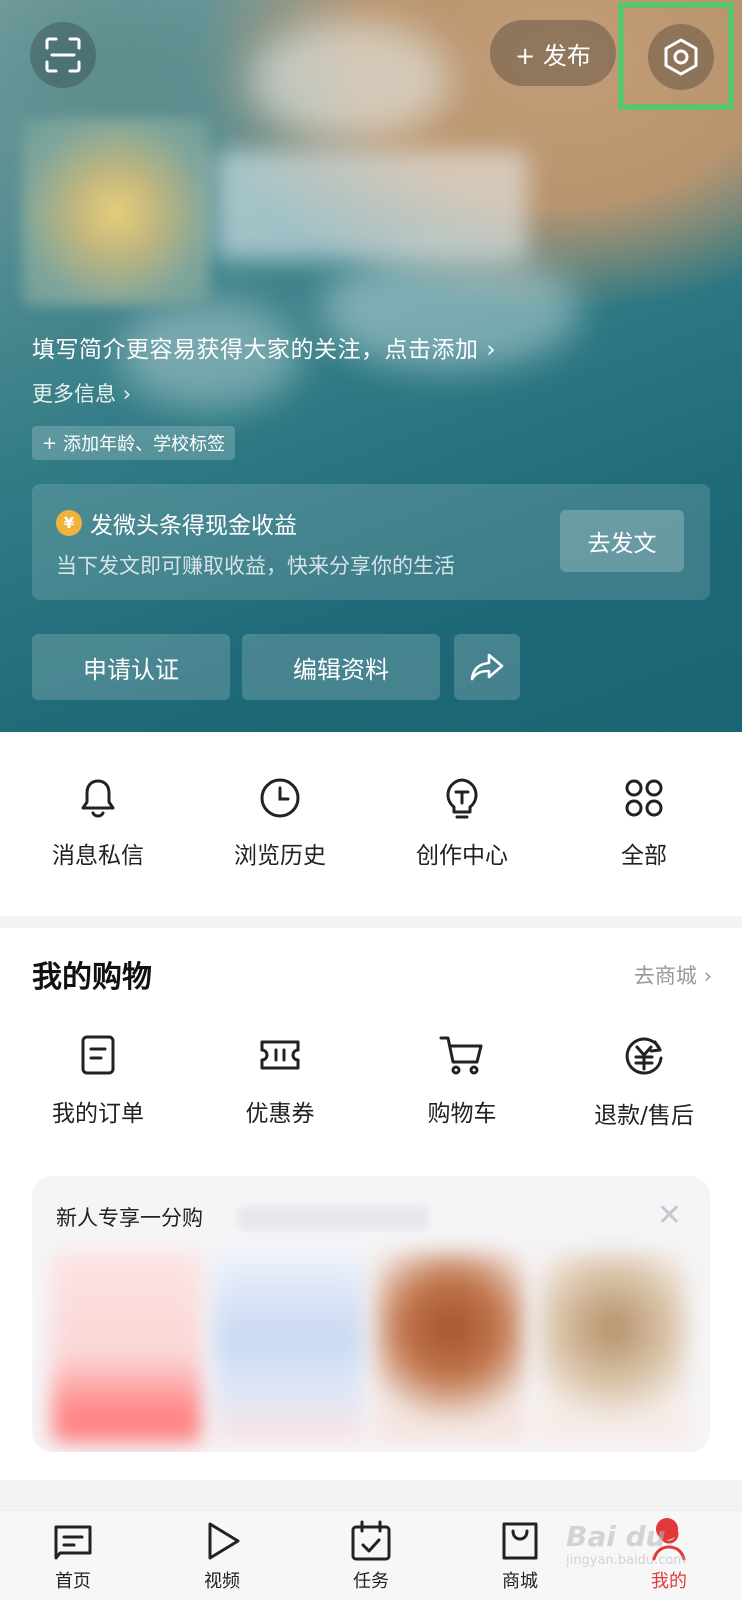 This screenshot has width=742, height=1600. I want to click on shop-item-label: 购物车, so click(462, 1114).